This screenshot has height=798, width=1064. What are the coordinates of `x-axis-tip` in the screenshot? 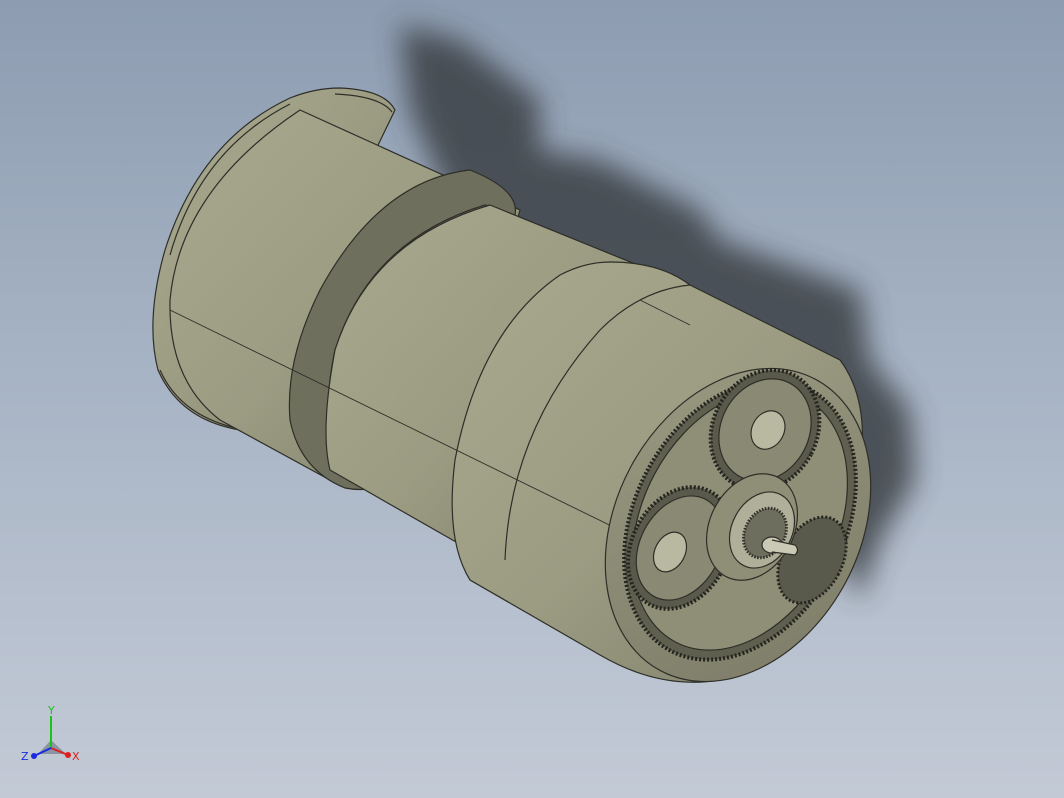 It's located at (68, 755).